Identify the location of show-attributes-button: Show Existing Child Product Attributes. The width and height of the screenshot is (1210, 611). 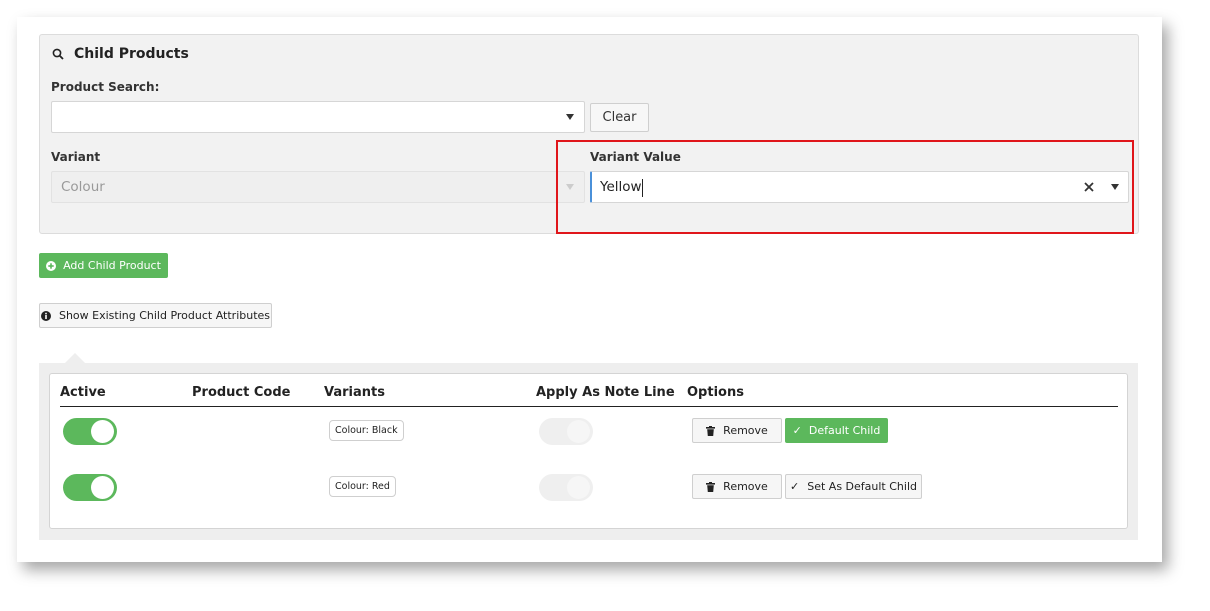
(155, 315).